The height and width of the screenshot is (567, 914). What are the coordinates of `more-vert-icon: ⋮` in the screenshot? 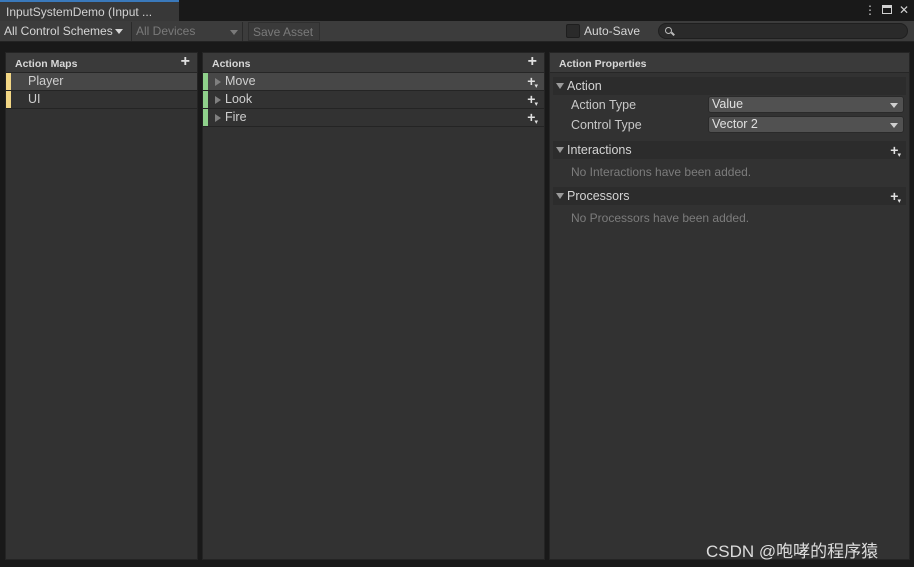 It's located at (870, 10).